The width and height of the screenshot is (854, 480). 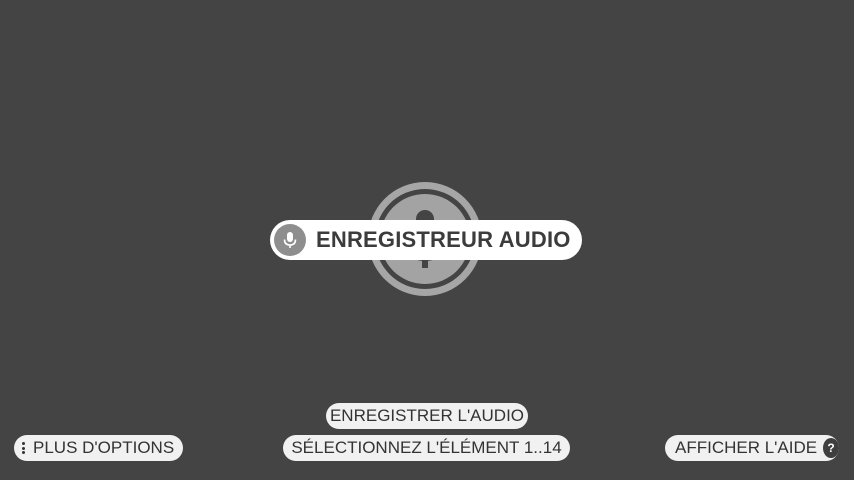 I want to click on app-title: ENREGISTREUR AUDIO, so click(x=443, y=239).